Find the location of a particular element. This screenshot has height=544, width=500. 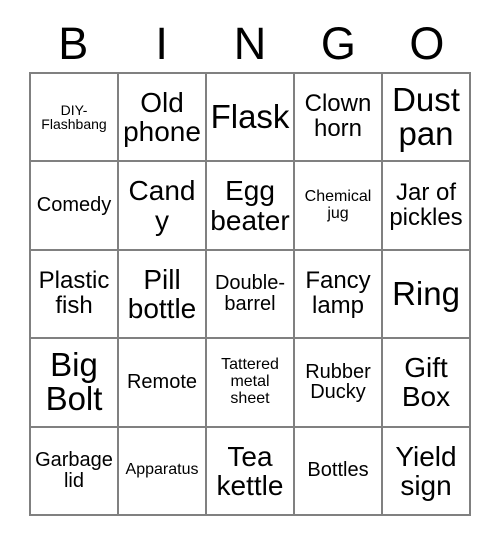

bingo-cell-i2: Candy is located at coordinates (163, 206).